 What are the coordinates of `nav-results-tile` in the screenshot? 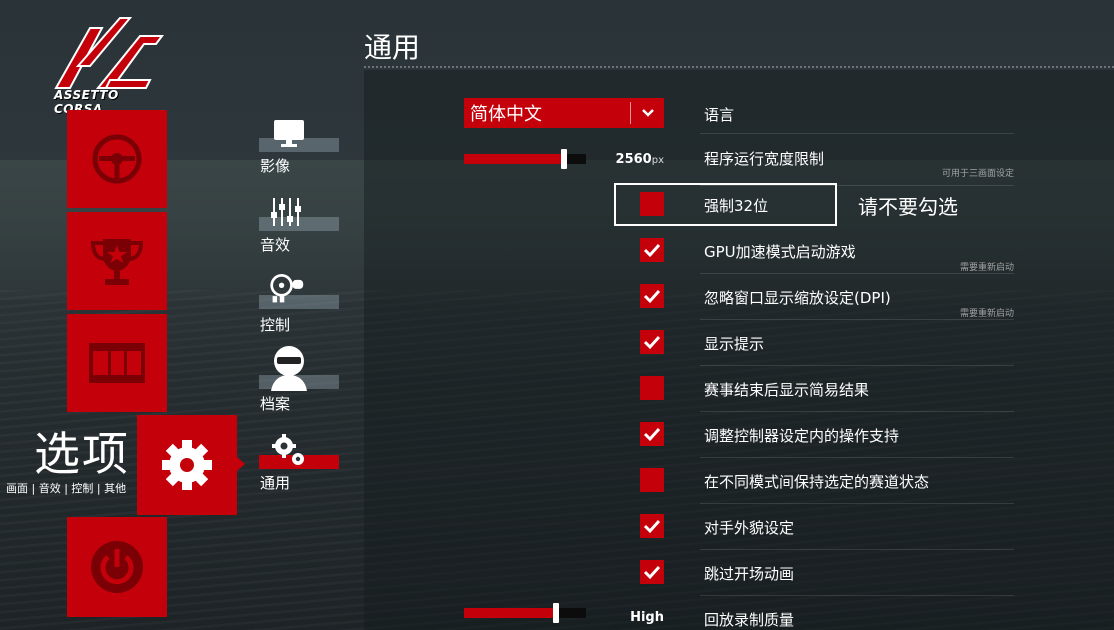 It's located at (117, 261).